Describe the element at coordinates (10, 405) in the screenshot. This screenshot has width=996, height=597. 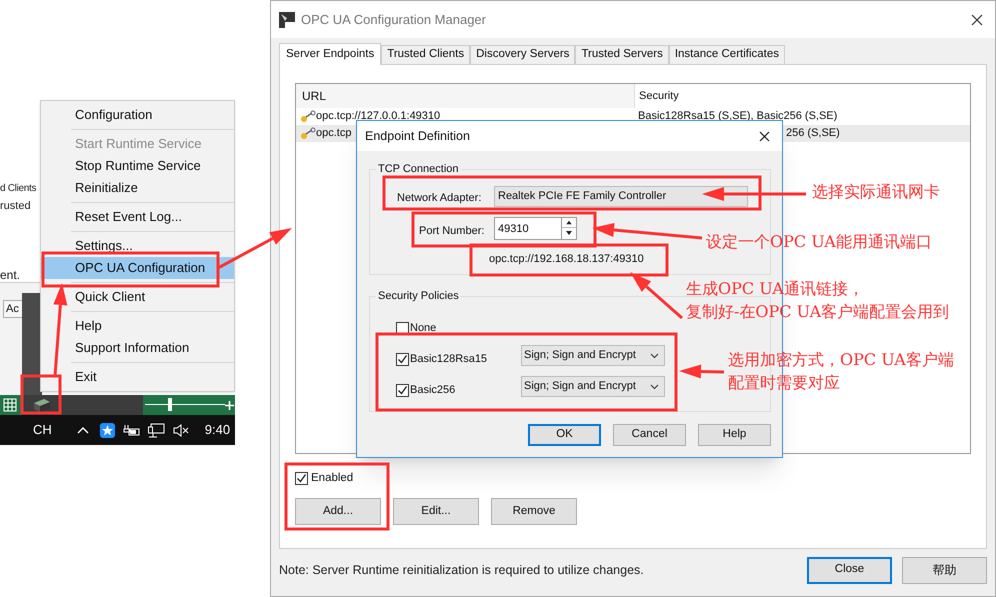
I see `grid-icon` at that location.